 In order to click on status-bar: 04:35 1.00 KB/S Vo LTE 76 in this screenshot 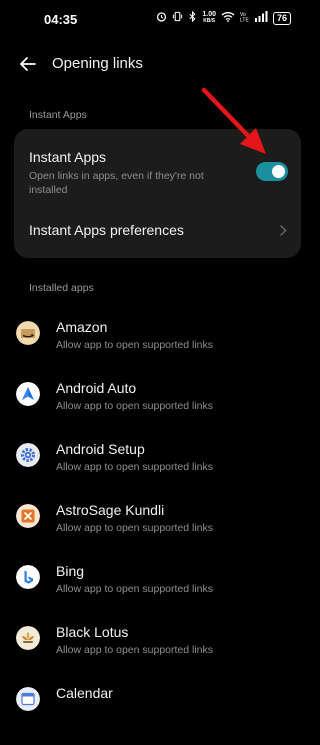, I will do `click(157, 20)`.